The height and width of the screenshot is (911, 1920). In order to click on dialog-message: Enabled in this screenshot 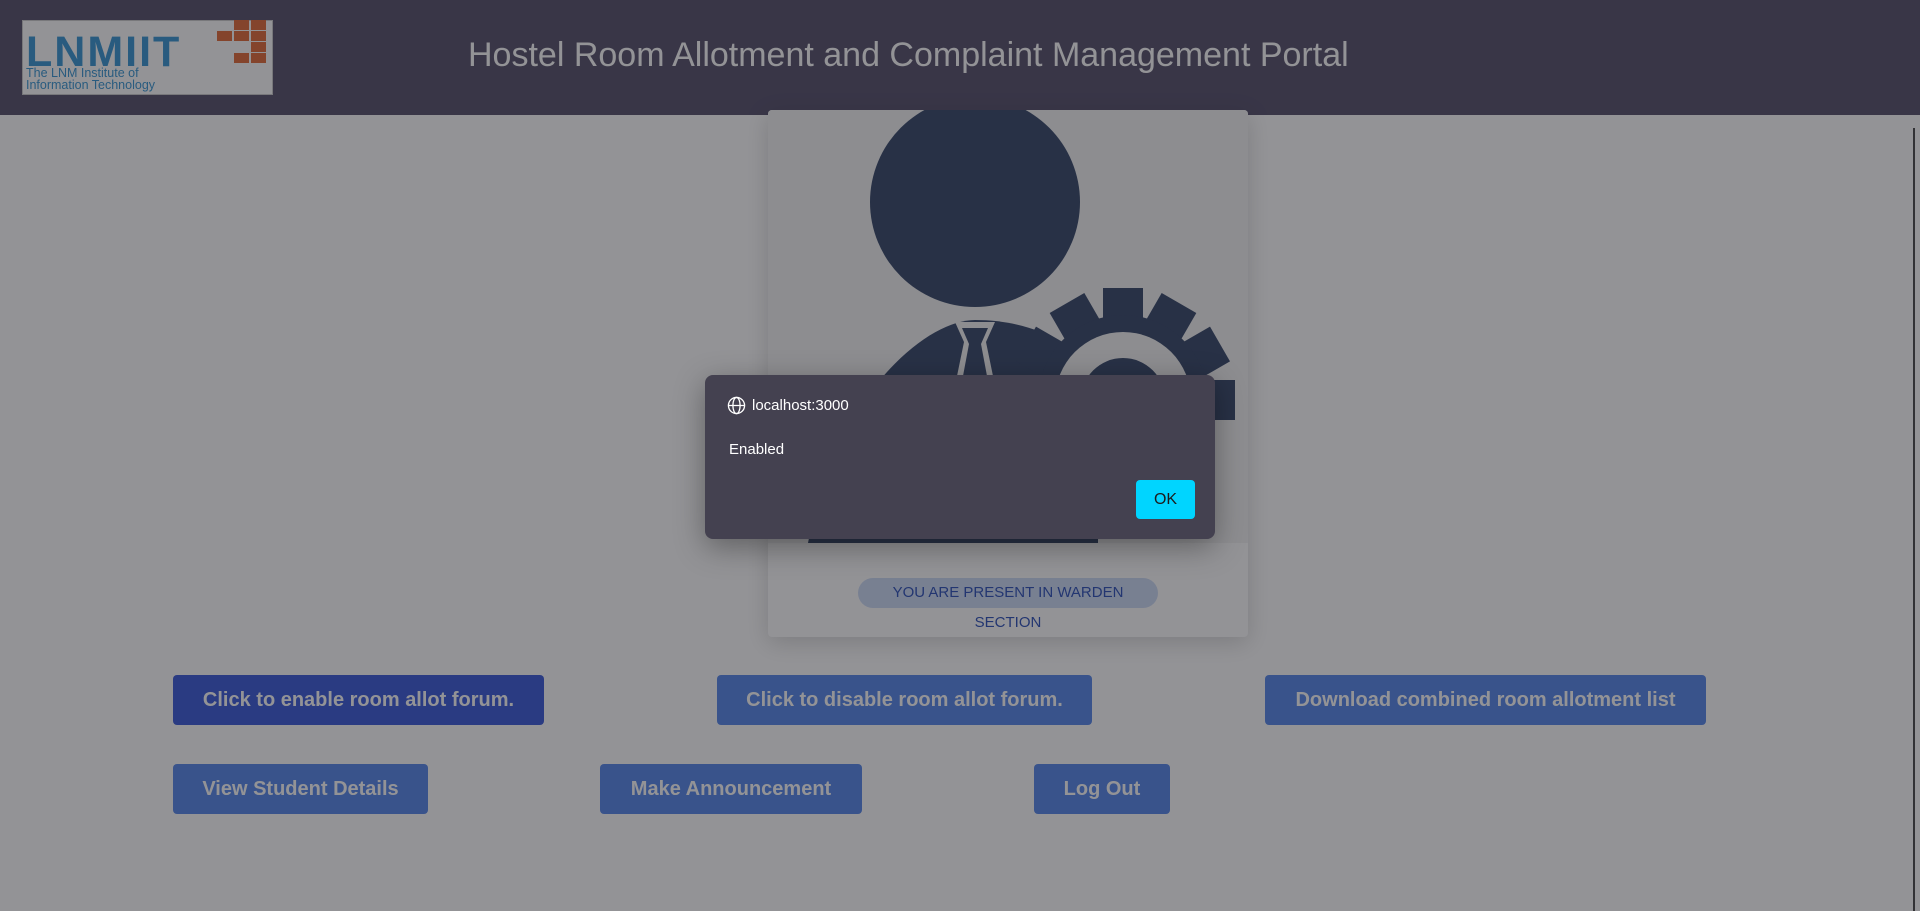, I will do `click(757, 449)`.